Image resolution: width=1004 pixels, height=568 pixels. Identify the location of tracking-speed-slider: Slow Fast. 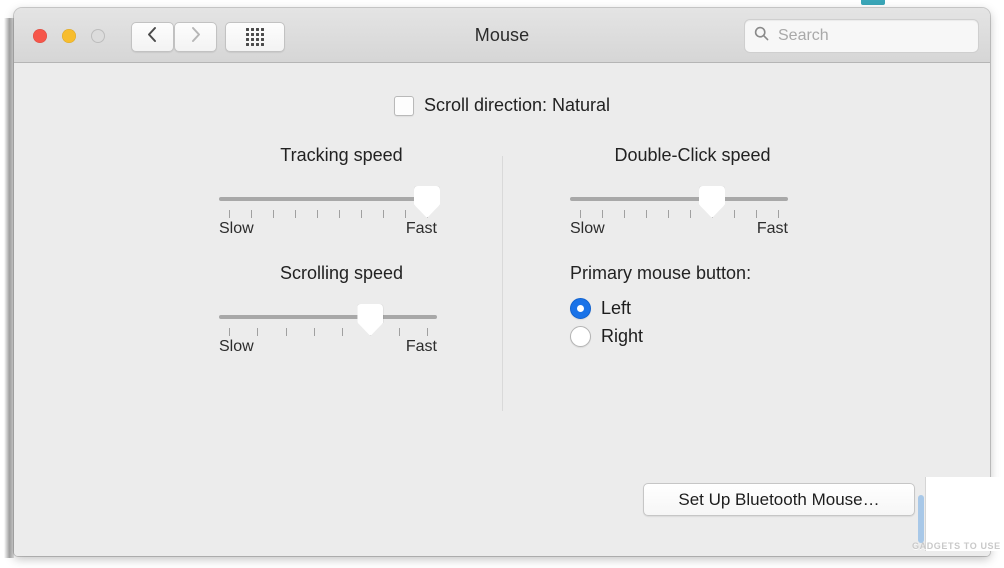
(341, 212).